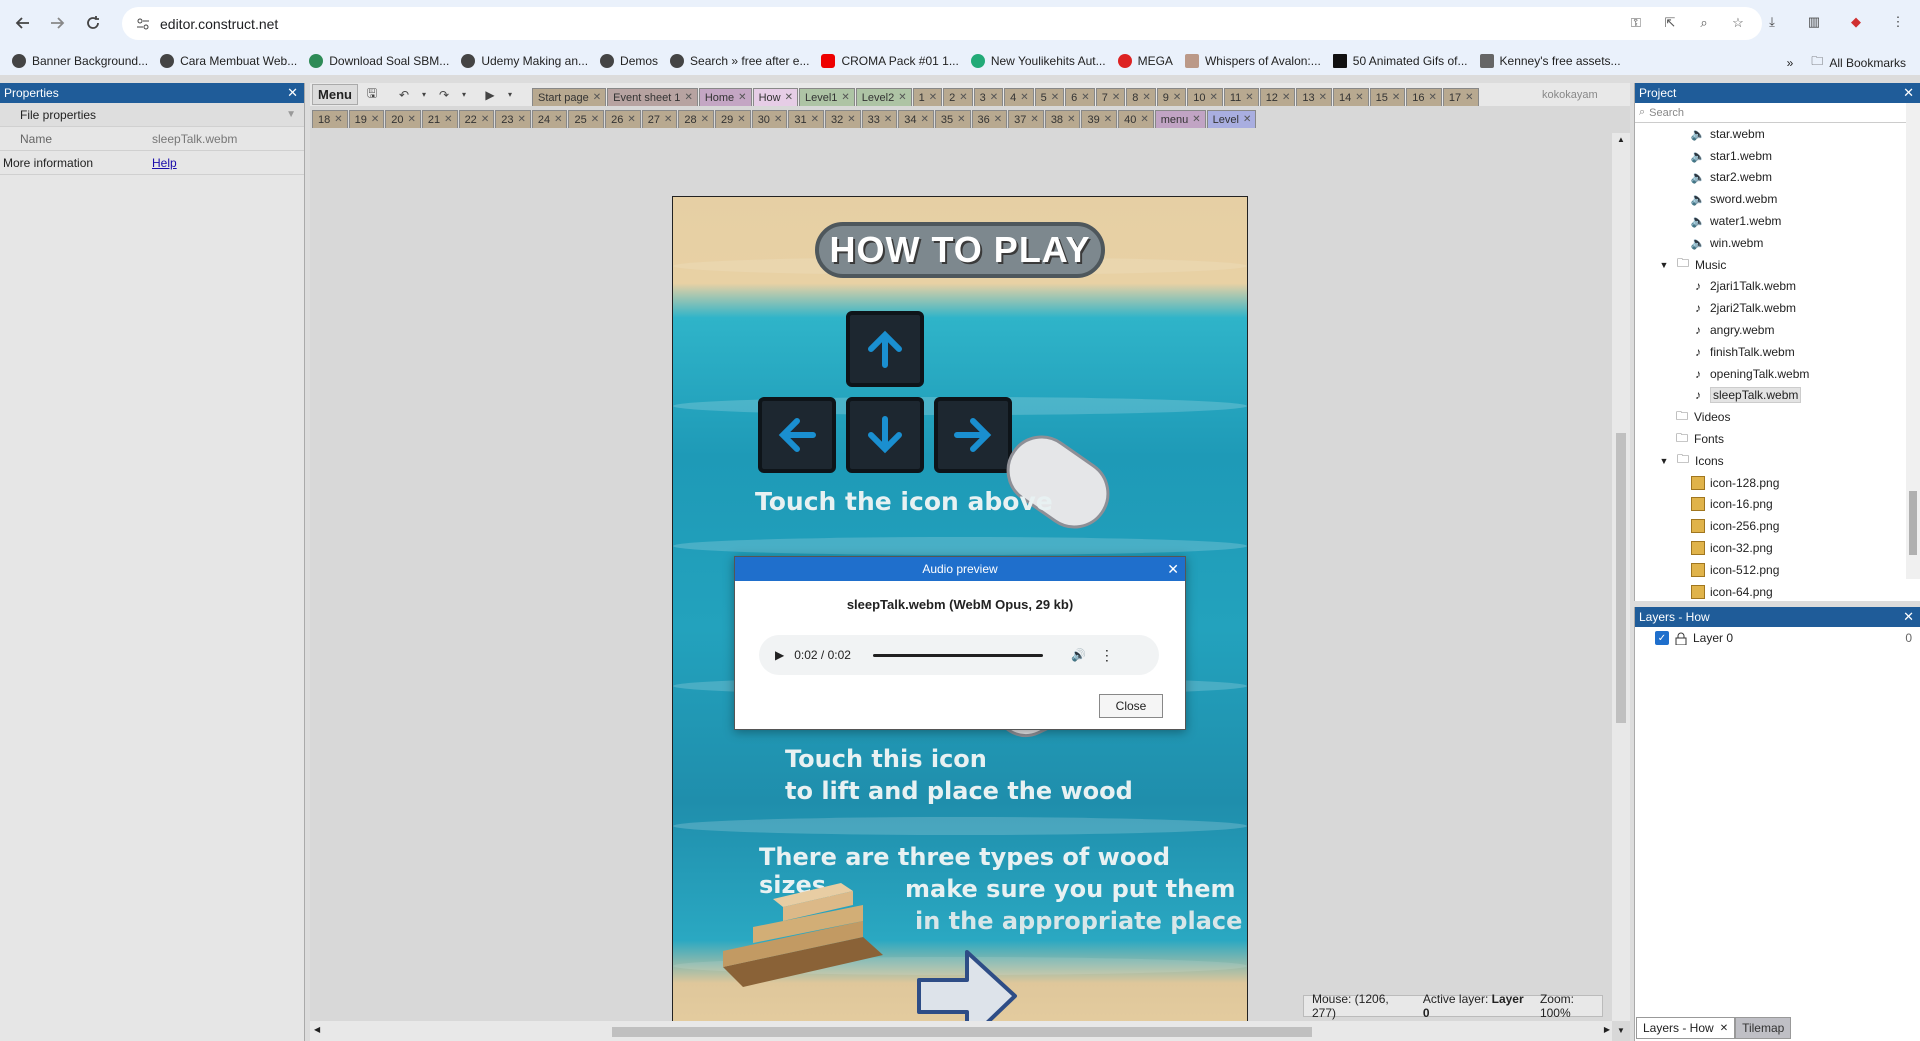  What do you see at coordinates (1777, 526) in the screenshot?
I see `tree-item-icon: icon-256.png` at bounding box center [1777, 526].